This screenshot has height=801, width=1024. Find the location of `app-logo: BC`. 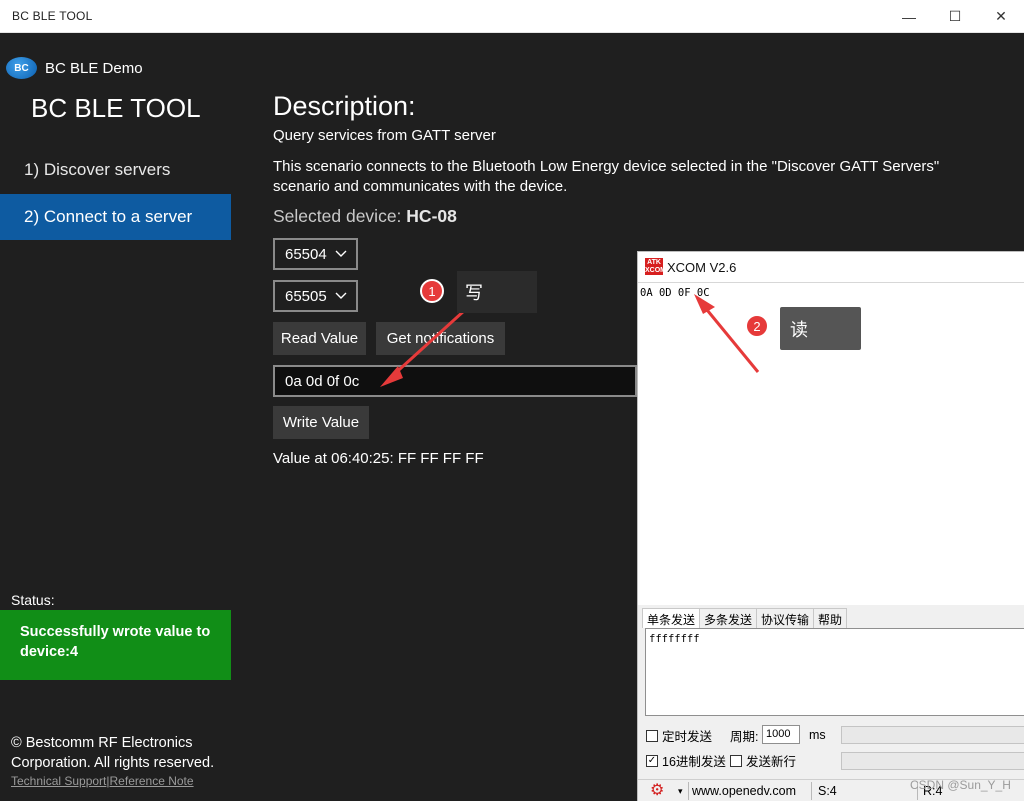

app-logo: BC is located at coordinates (21, 68).